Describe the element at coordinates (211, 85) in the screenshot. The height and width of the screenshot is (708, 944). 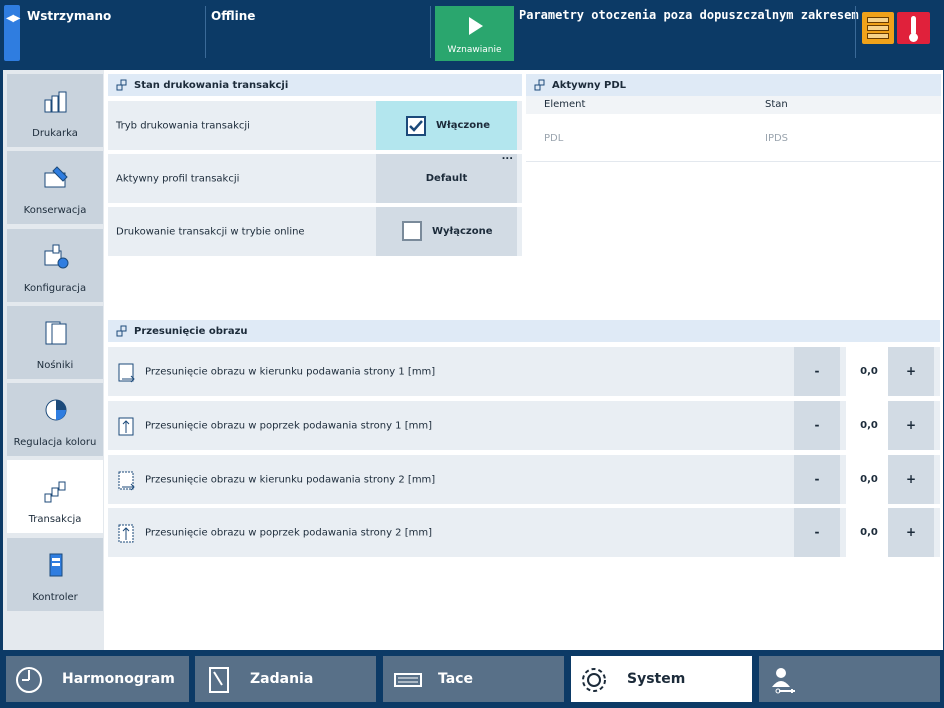
I see `section-title: Stan drukowania transakcji` at that location.